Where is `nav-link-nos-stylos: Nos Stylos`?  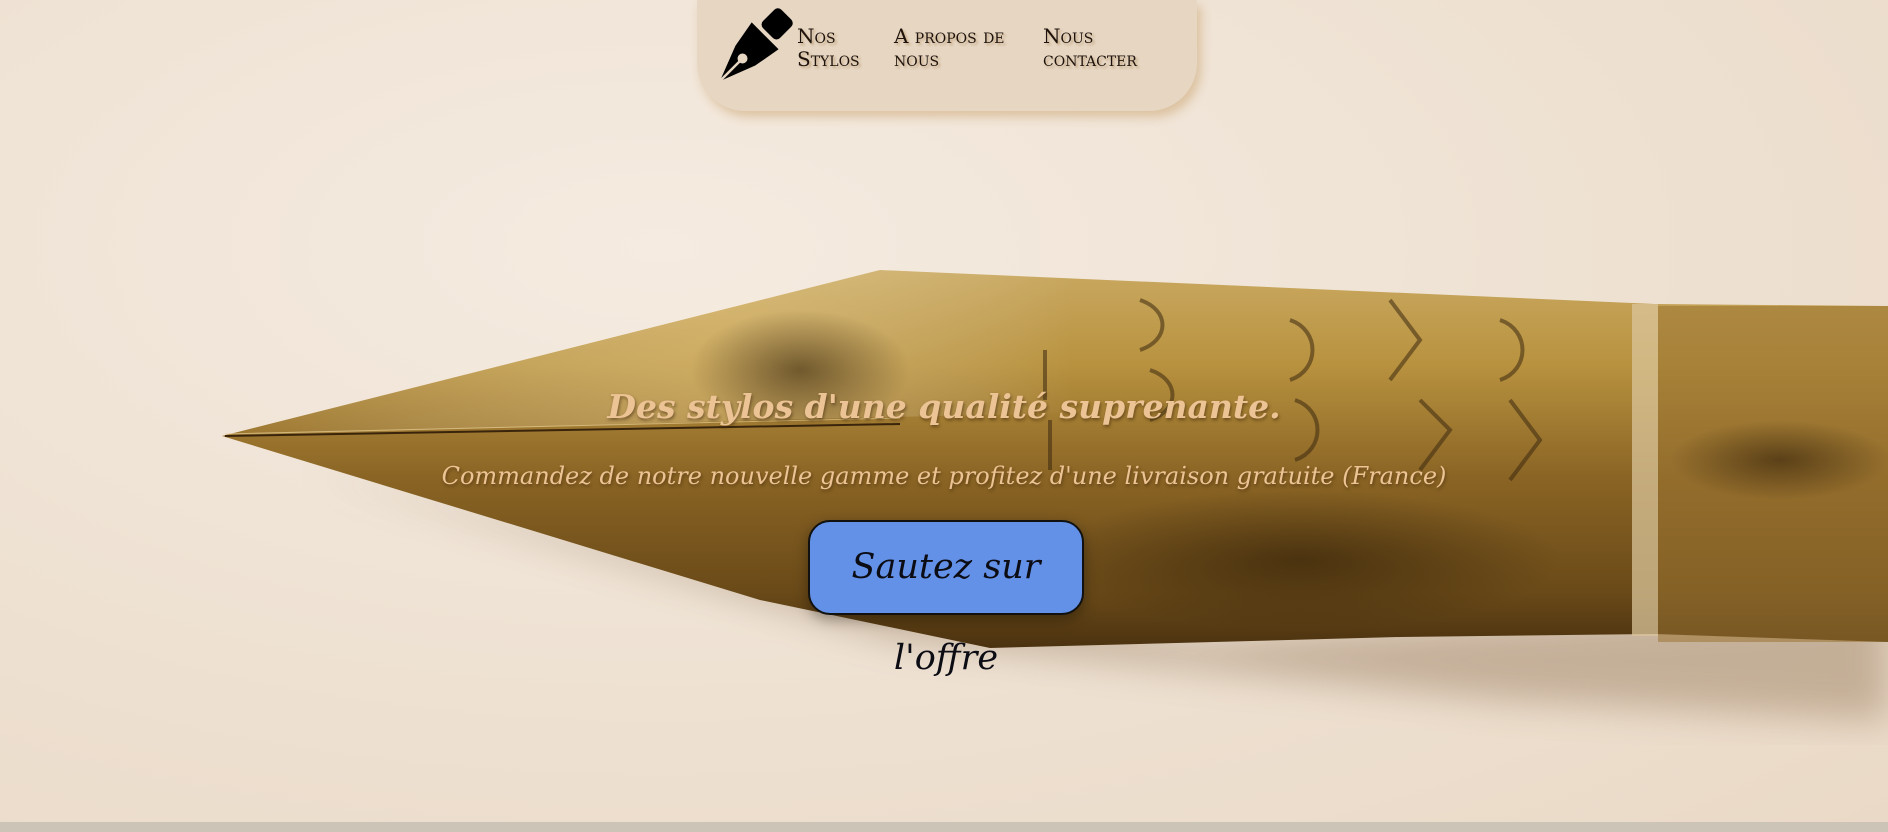 nav-link-nos-stylos: Nos Stylos is located at coordinates (836, 48).